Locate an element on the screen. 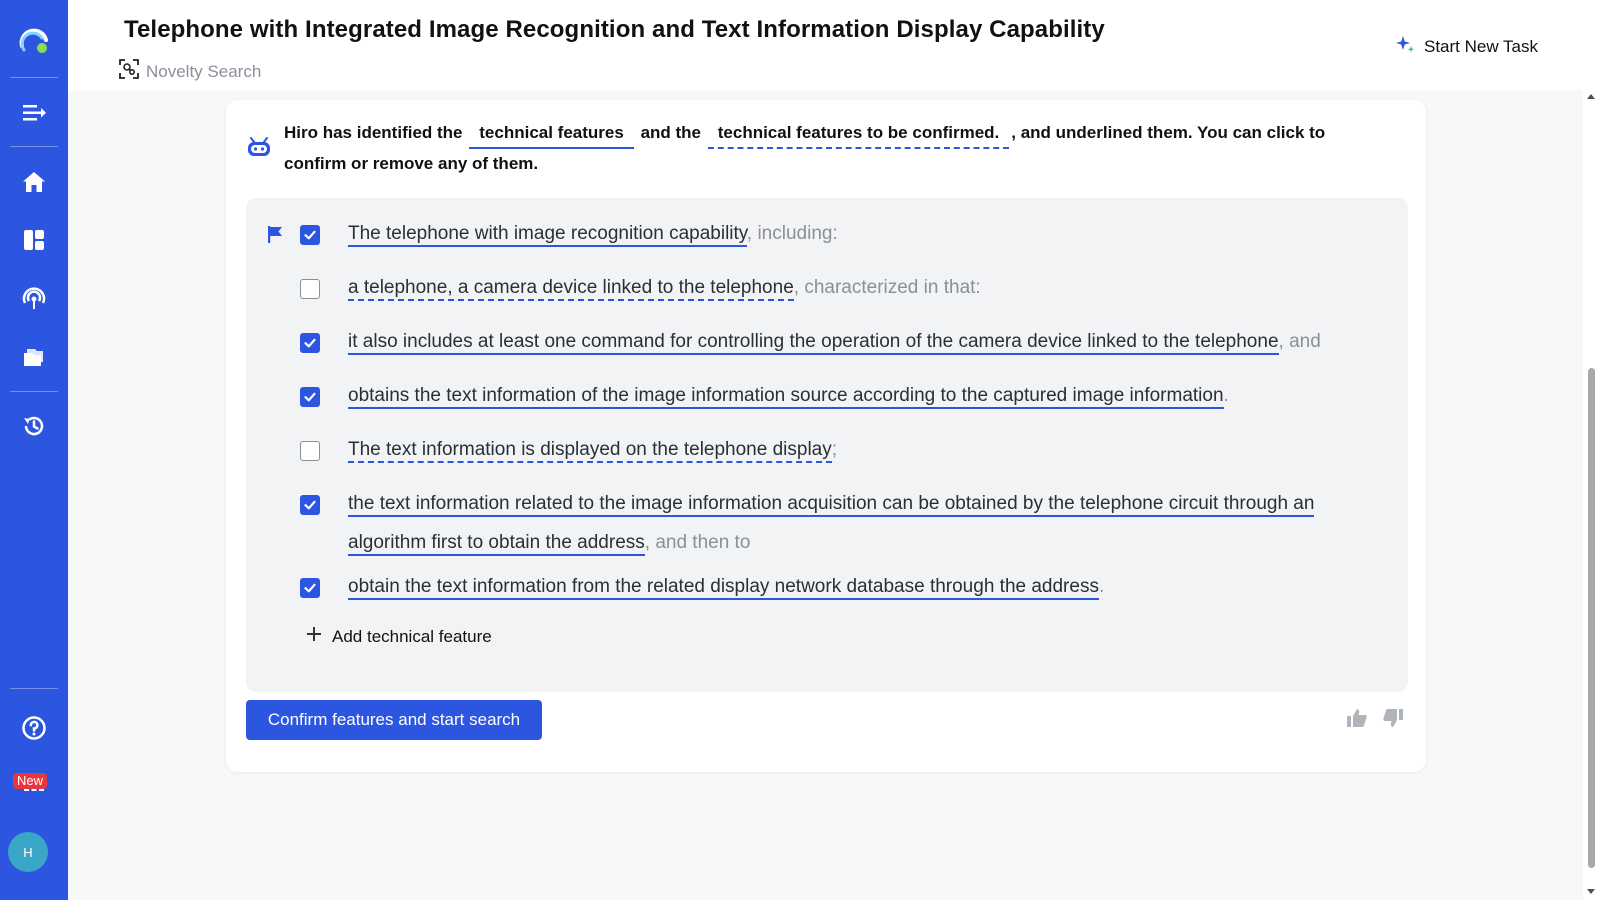 Image resolution: width=1600 pixels, height=900 pixels. start-new-task-button: Start New Task is located at coordinates (1466, 46).